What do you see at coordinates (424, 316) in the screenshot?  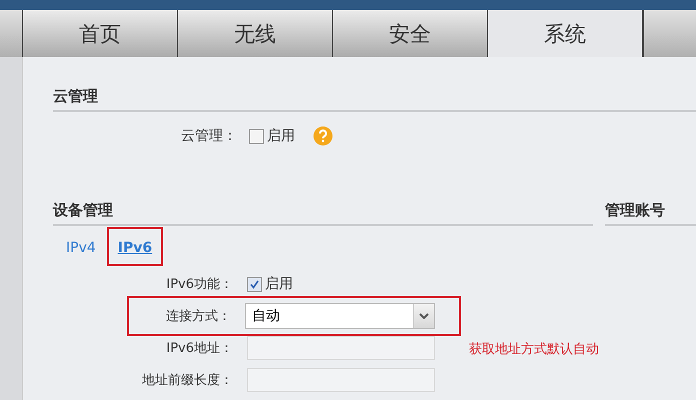 I see `chevron-down-icon` at bounding box center [424, 316].